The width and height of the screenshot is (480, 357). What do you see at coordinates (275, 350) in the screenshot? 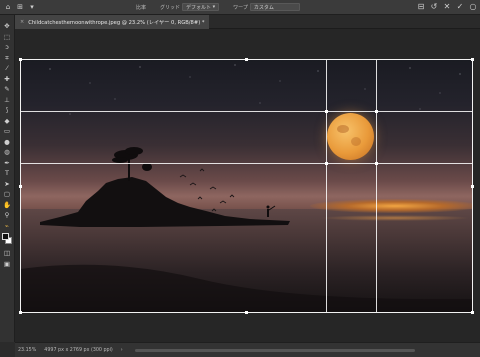
I see `horizontal-scrollbar` at bounding box center [275, 350].